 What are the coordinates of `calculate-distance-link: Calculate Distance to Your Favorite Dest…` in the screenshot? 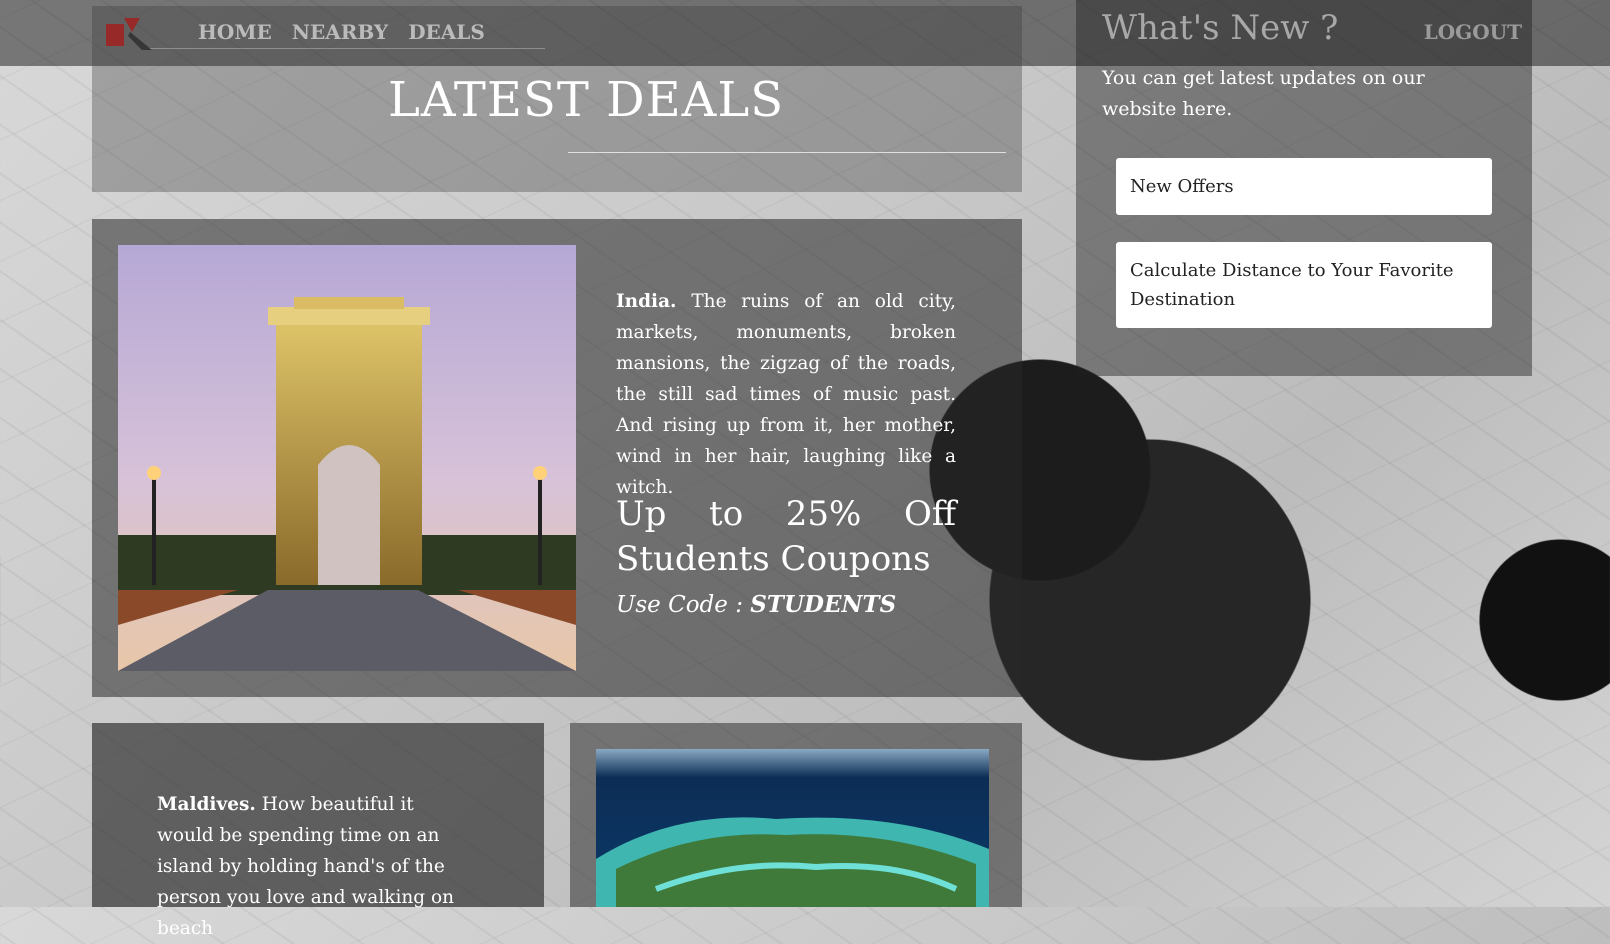 It's located at (1304, 285).